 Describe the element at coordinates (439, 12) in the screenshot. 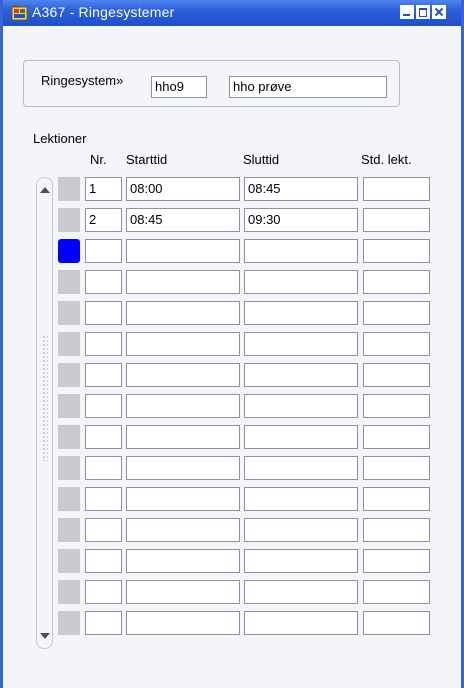

I see `close-button` at that location.